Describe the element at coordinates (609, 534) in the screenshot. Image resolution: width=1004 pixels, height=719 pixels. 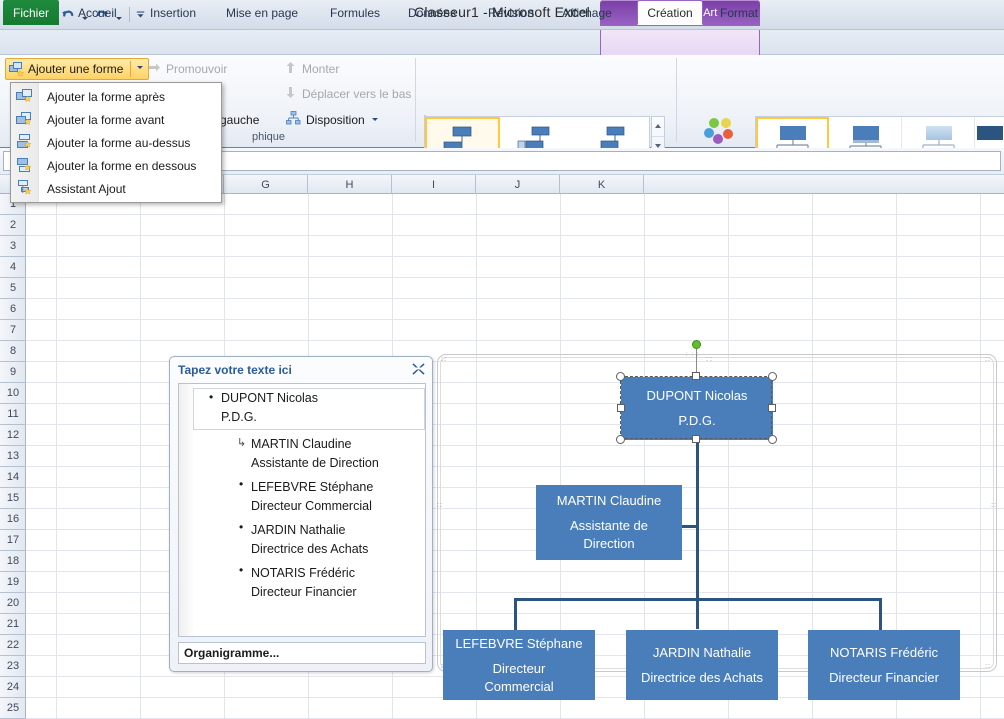
I see `node-assistant-role: Assistante de Direction` at that location.